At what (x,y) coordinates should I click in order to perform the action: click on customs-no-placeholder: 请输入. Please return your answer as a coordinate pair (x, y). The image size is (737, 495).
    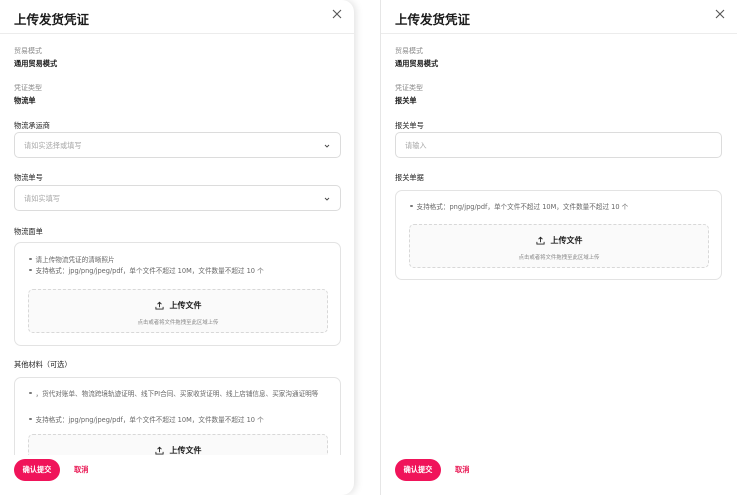
    Looking at the image, I should click on (416, 145).